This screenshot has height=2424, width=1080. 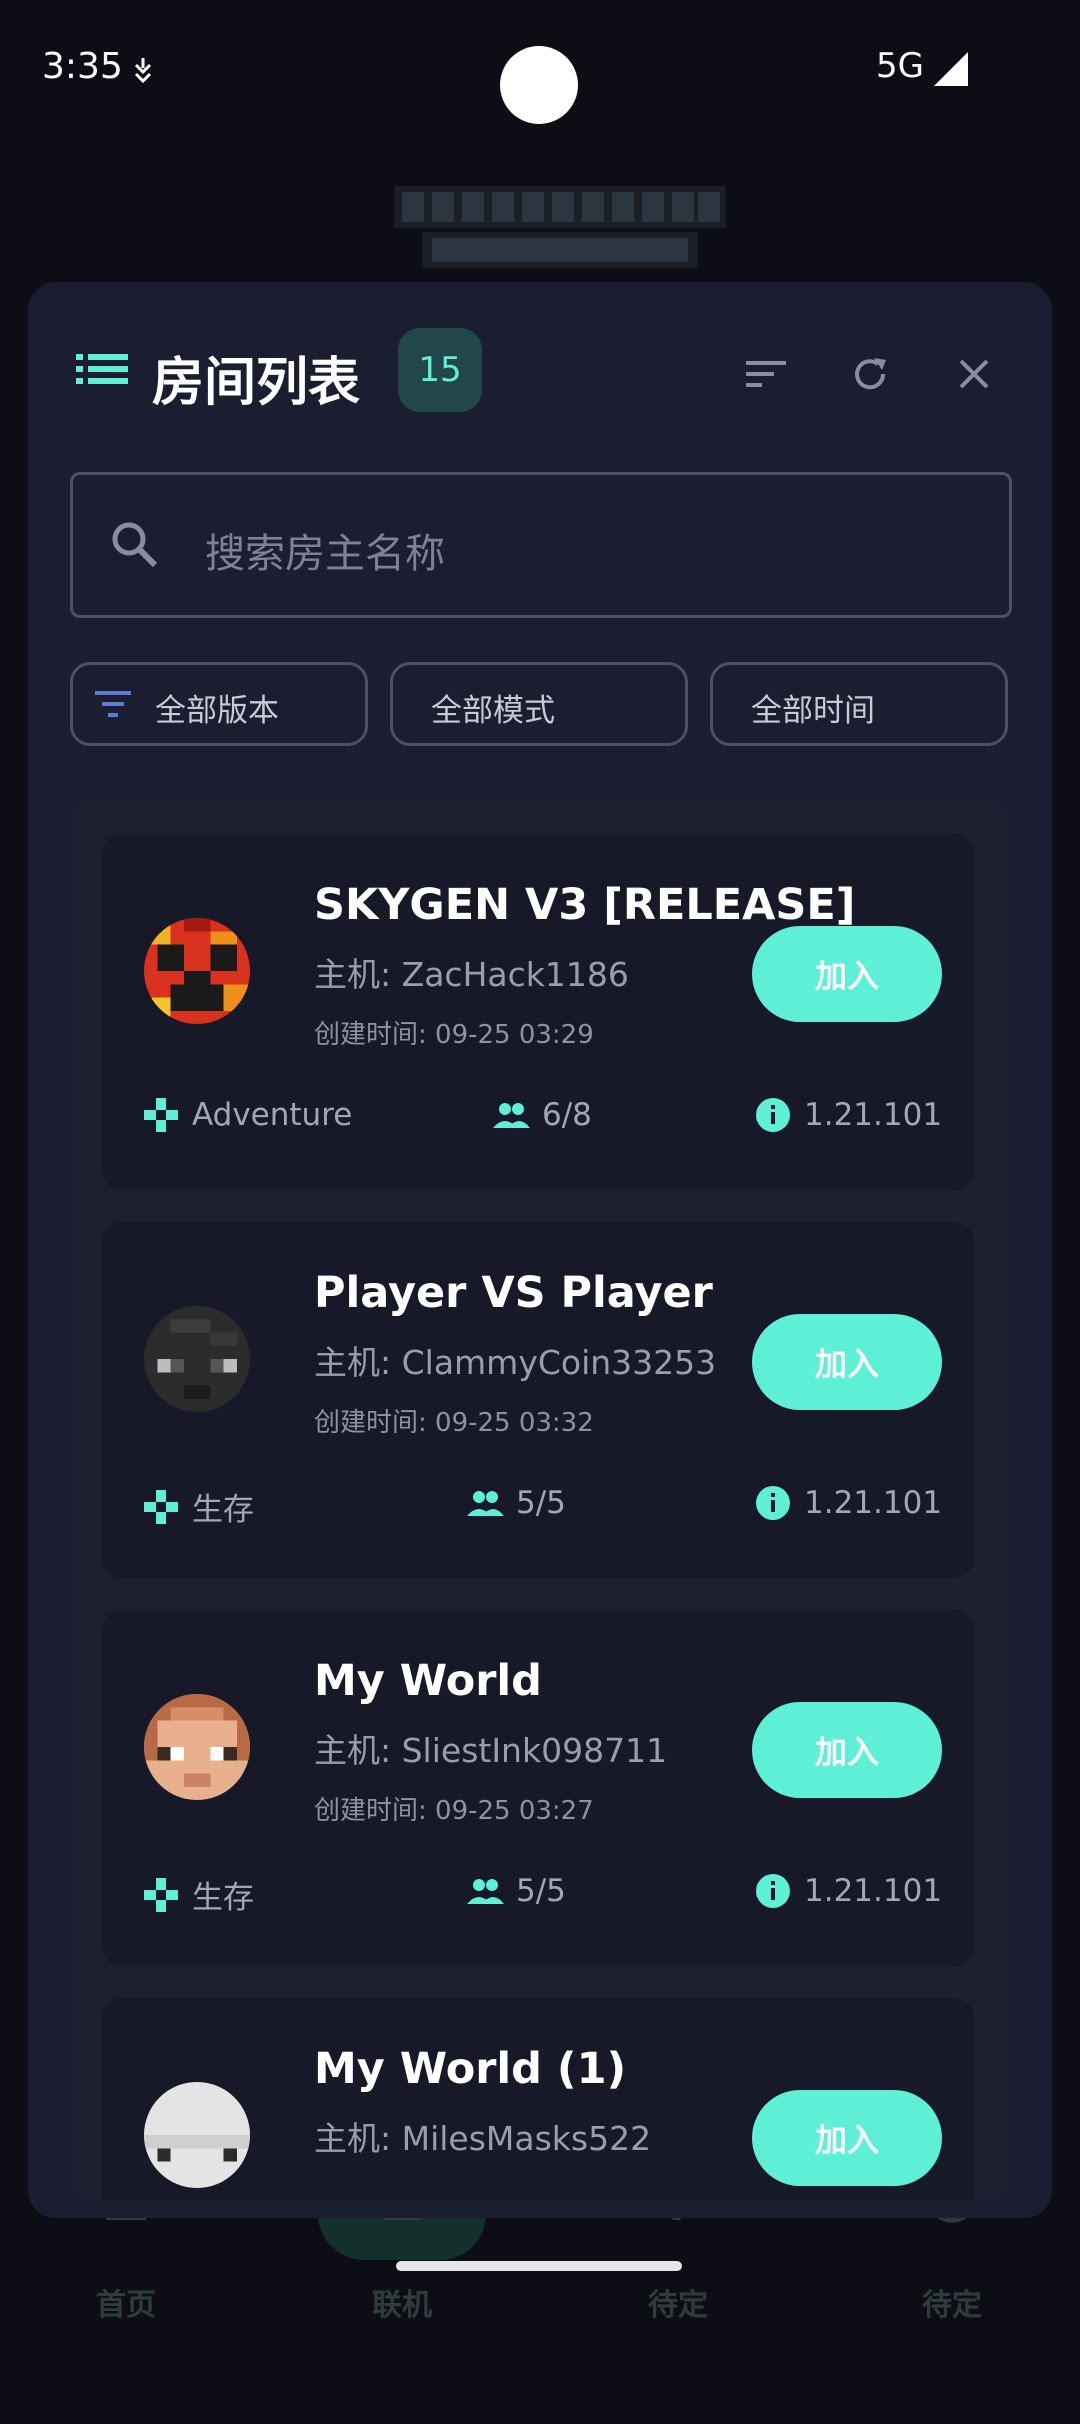 I want to click on room-name: My World (1), so click(x=470, y=2069).